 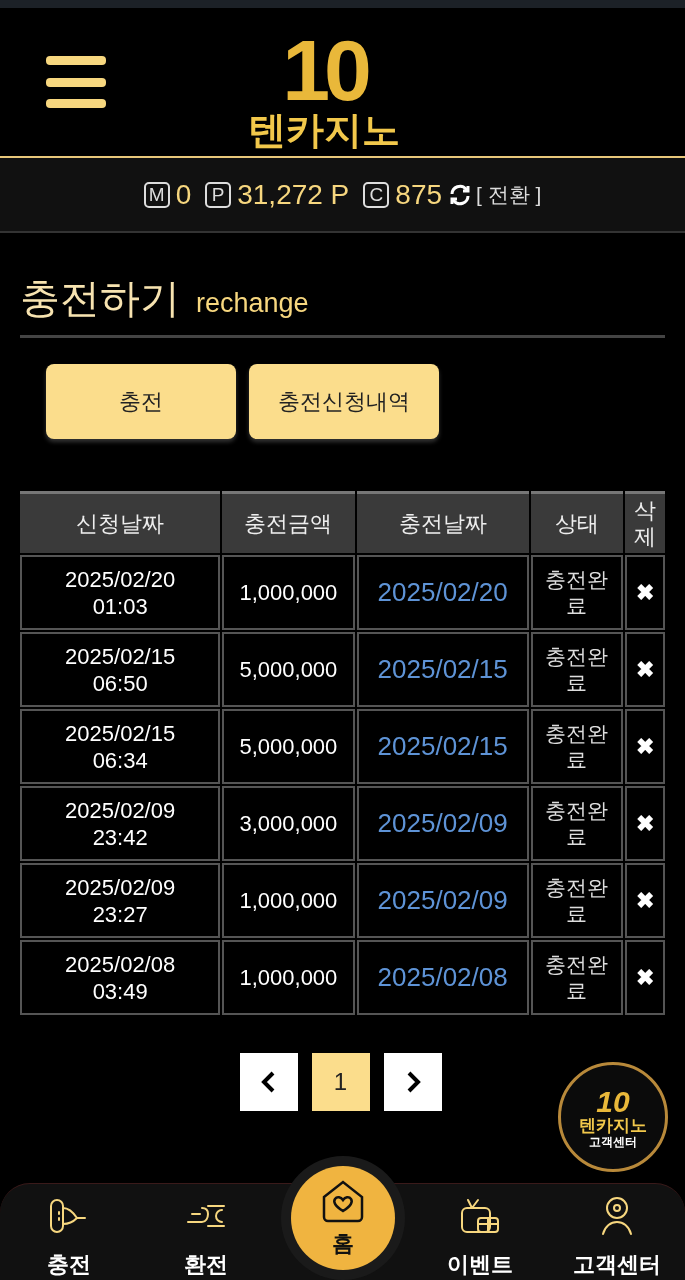 I want to click on refresh-icon, so click(x=460, y=194).